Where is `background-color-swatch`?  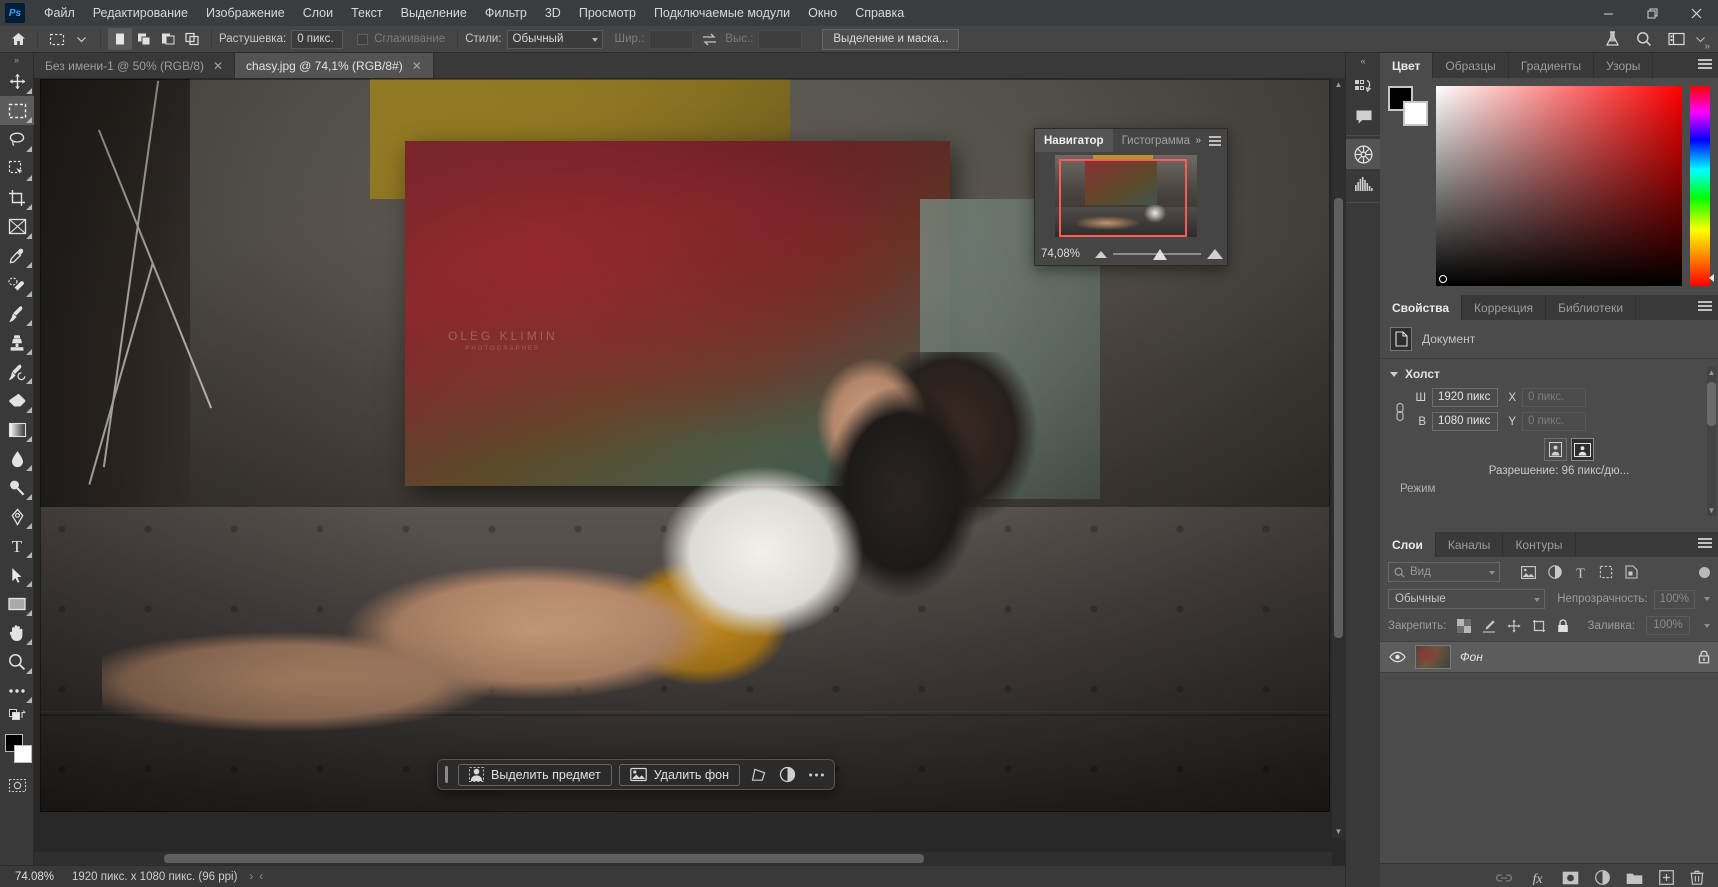
background-color-swatch is located at coordinates (23, 754).